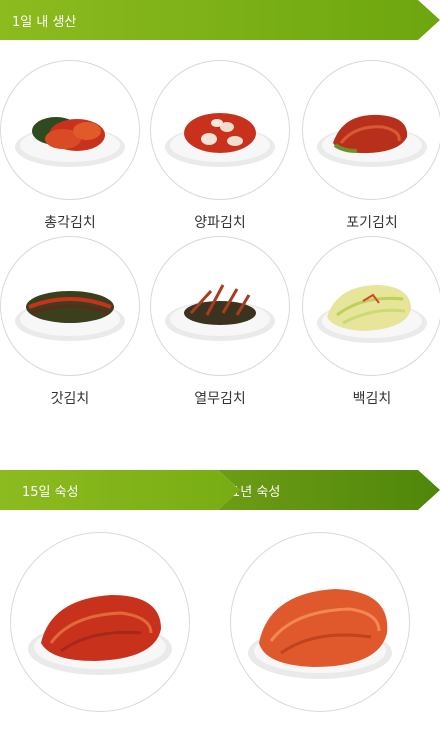  What do you see at coordinates (220, 399) in the screenshot?
I see `product-label-yeolmu: 열무김치` at bounding box center [220, 399].